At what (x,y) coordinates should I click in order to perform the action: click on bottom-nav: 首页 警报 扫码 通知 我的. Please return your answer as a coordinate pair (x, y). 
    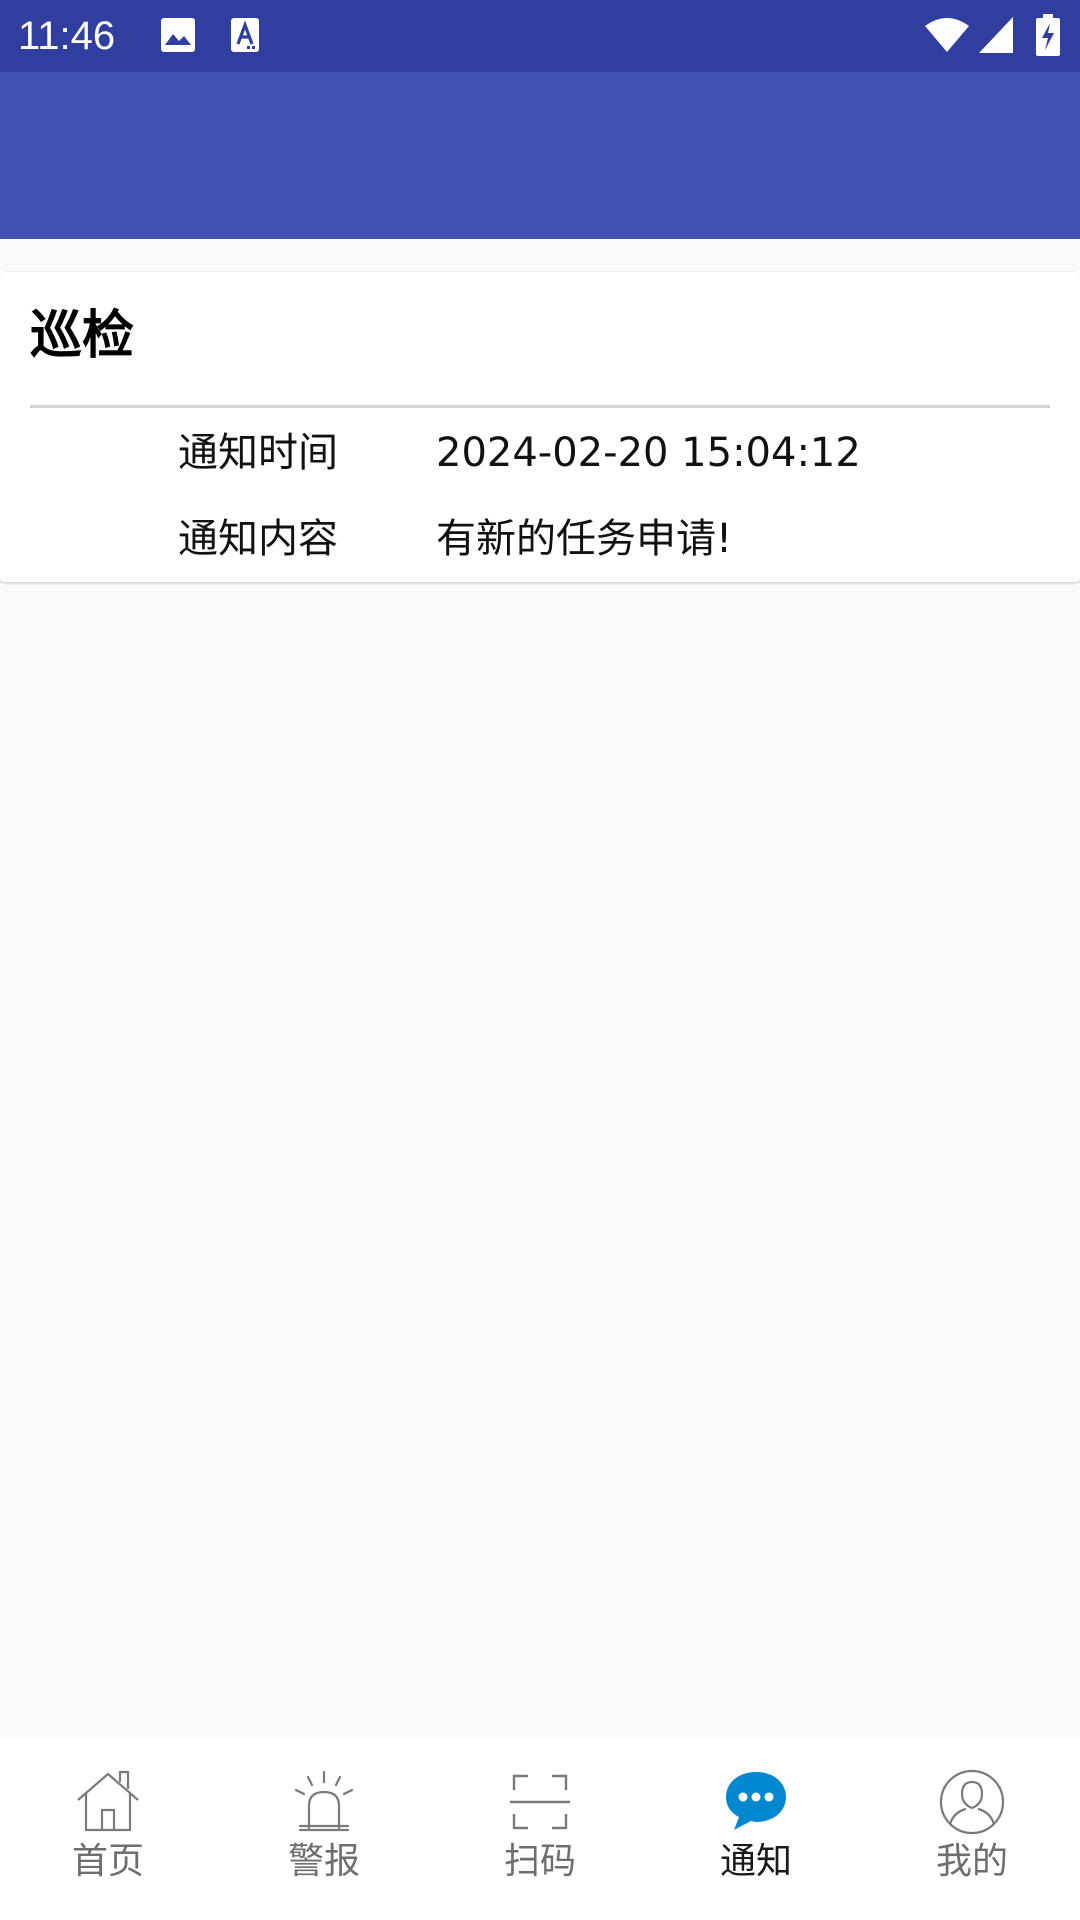
    Looking at the image, I should click on (540, 1830).